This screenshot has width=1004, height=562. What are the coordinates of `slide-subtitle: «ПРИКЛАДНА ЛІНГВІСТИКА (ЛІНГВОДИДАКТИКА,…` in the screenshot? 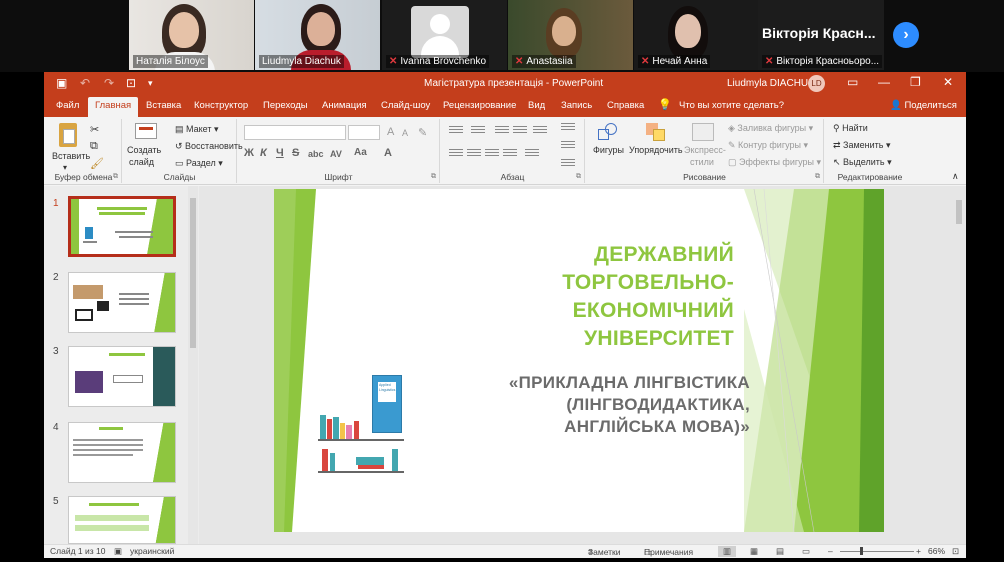 It's located at (612, 405).